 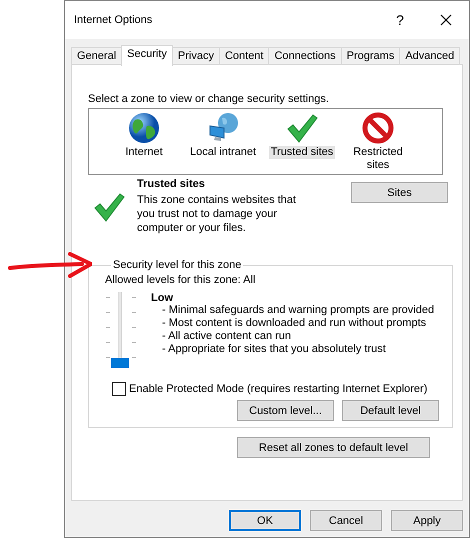 What do you see at coordinates (265, 520) in the screenshot?
I see `dialog-button: OK` at bounding box center [265, 520].